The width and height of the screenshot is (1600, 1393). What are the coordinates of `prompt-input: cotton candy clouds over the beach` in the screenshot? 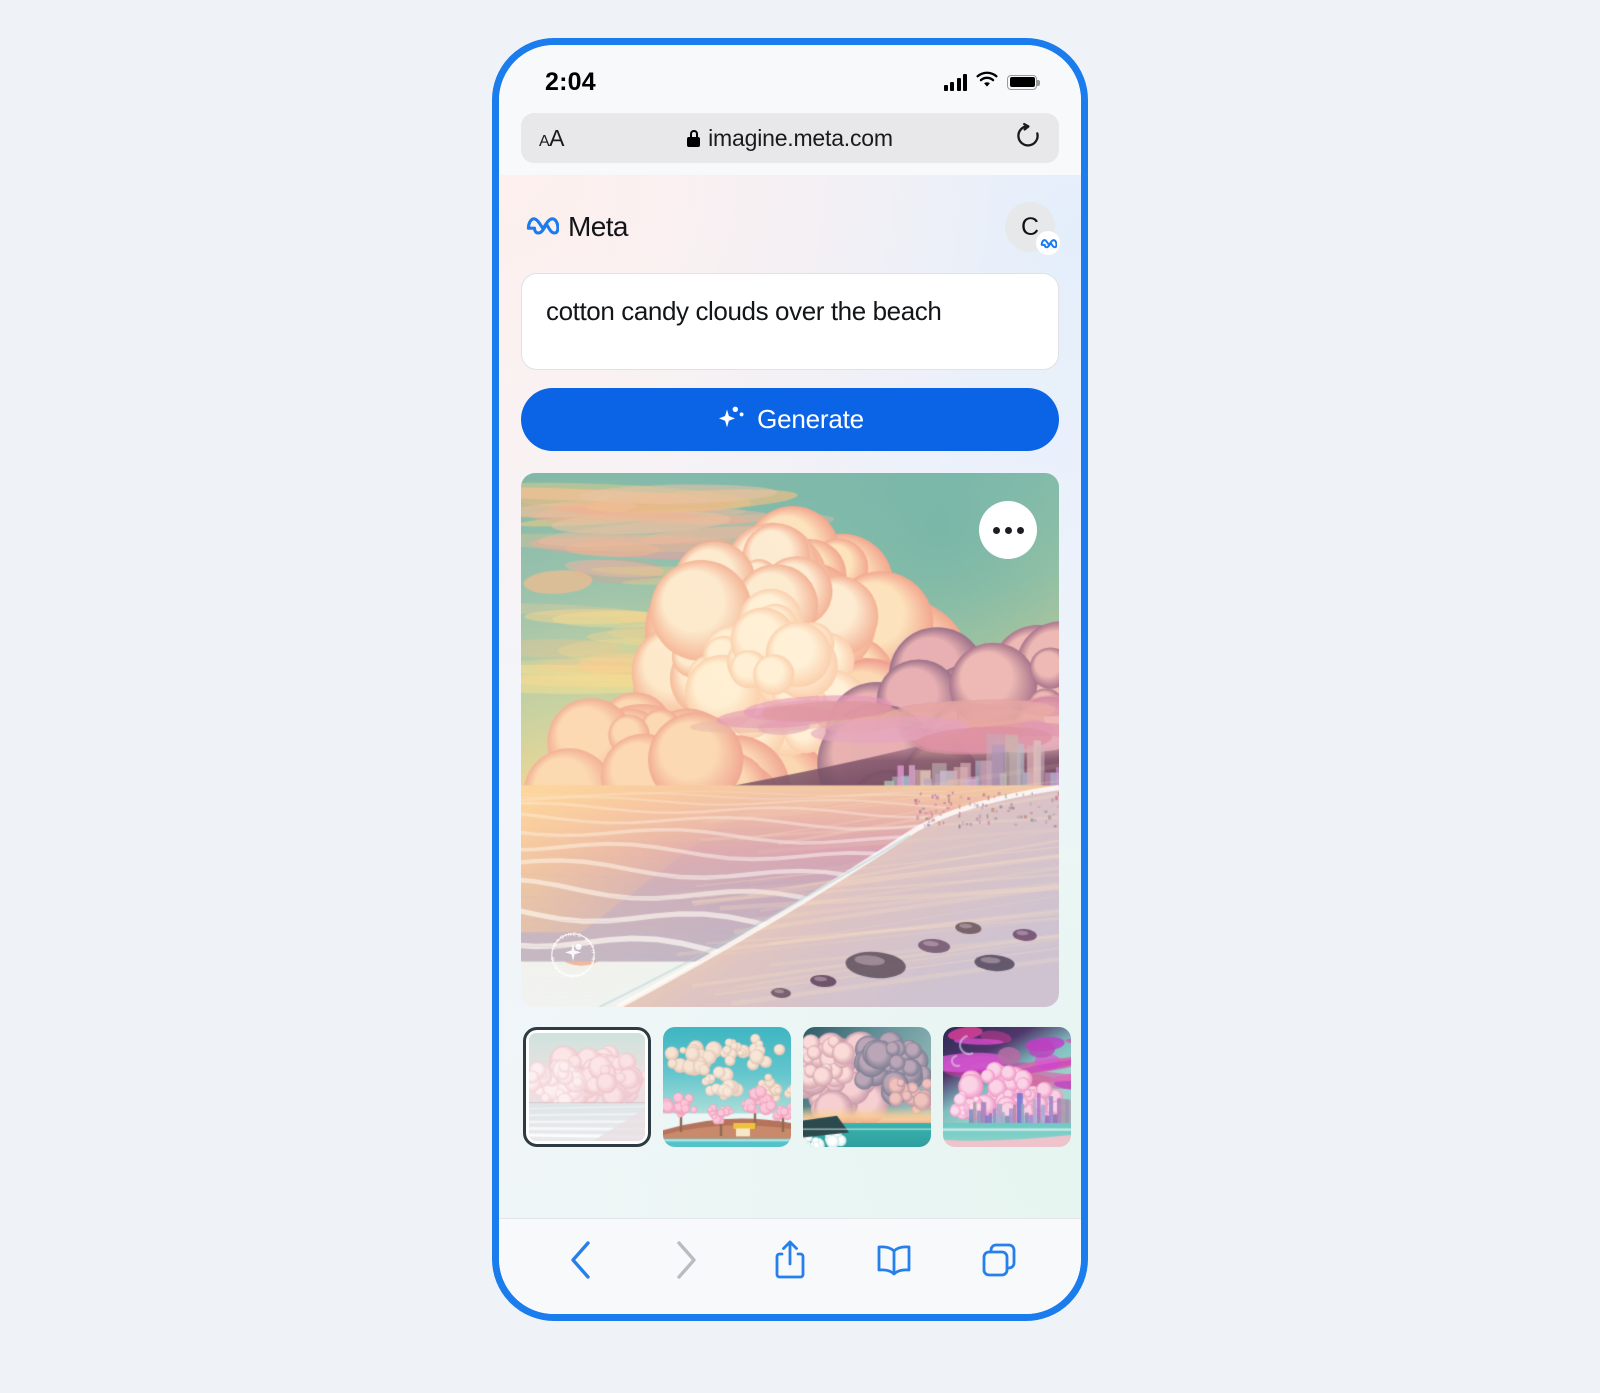 It's located at (790, 321).